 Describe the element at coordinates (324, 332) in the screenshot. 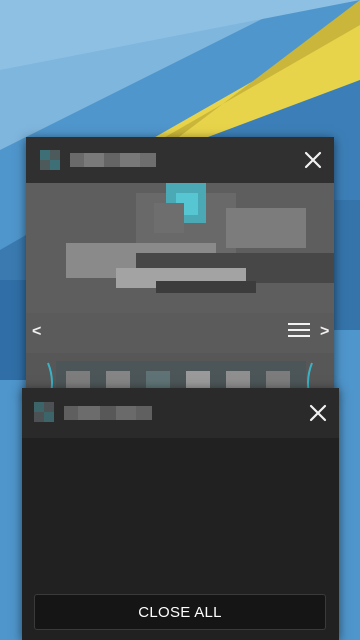

I see `chevron-right-icon: >` at that location.